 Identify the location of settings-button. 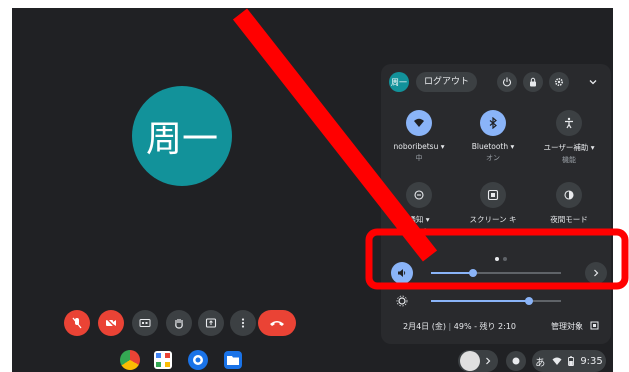
(559, 82).